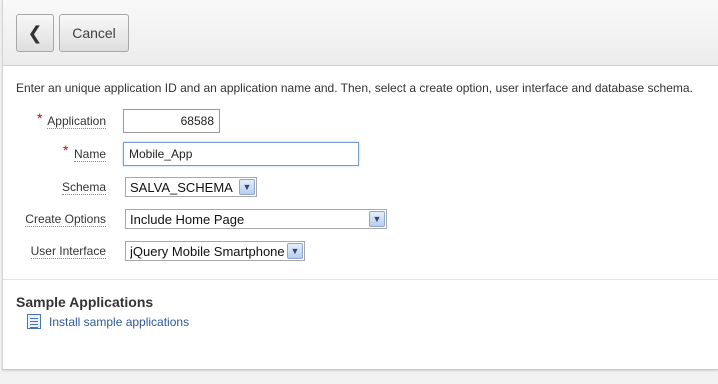 The image size is (718, 384). What do you see at coordinates (76, 121) in the screenshot?
I see `application-label: Application` at bounding box center [76, 121].